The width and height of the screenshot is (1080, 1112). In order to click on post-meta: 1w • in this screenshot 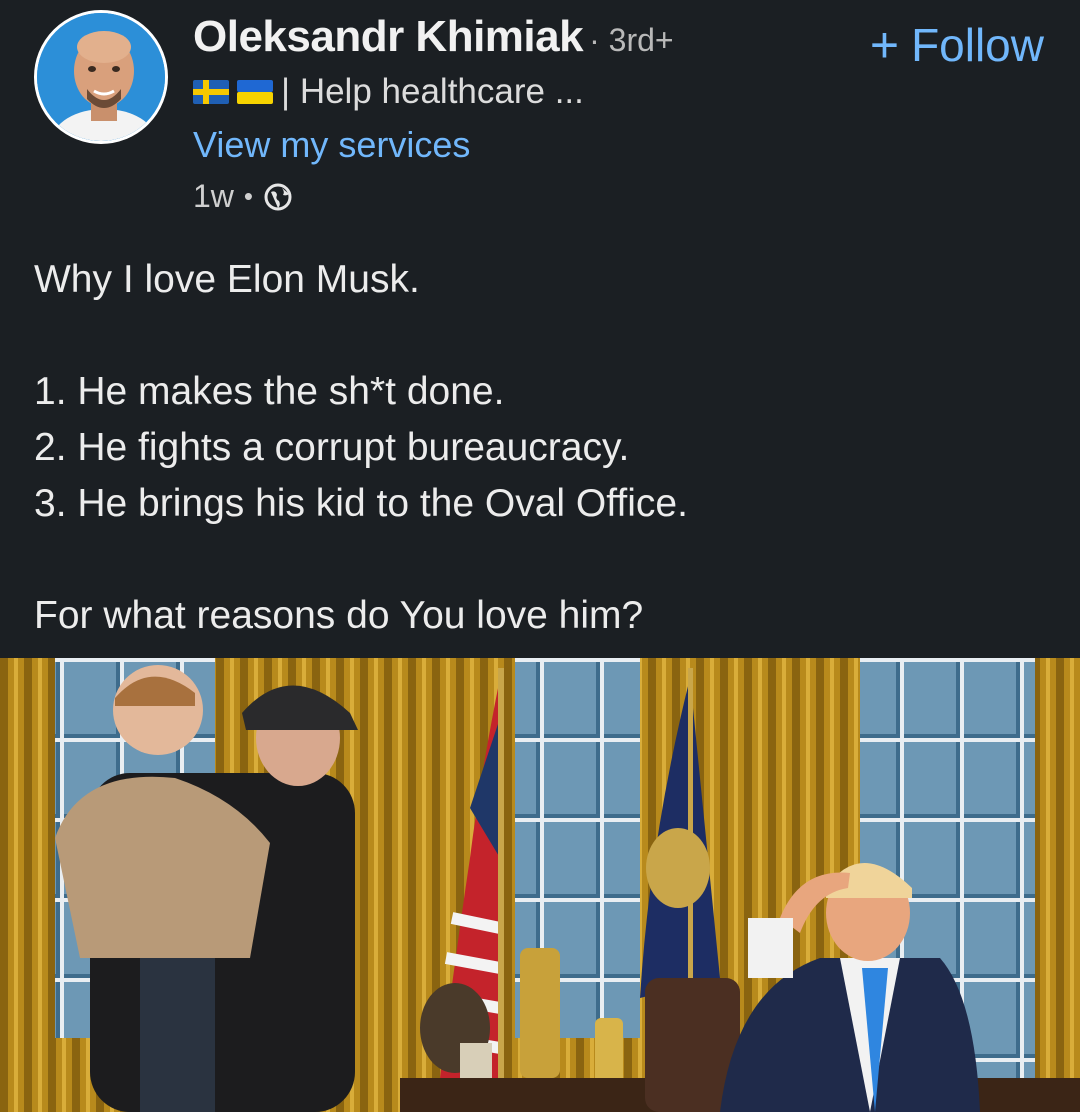, I will do `click(243, 196)`.